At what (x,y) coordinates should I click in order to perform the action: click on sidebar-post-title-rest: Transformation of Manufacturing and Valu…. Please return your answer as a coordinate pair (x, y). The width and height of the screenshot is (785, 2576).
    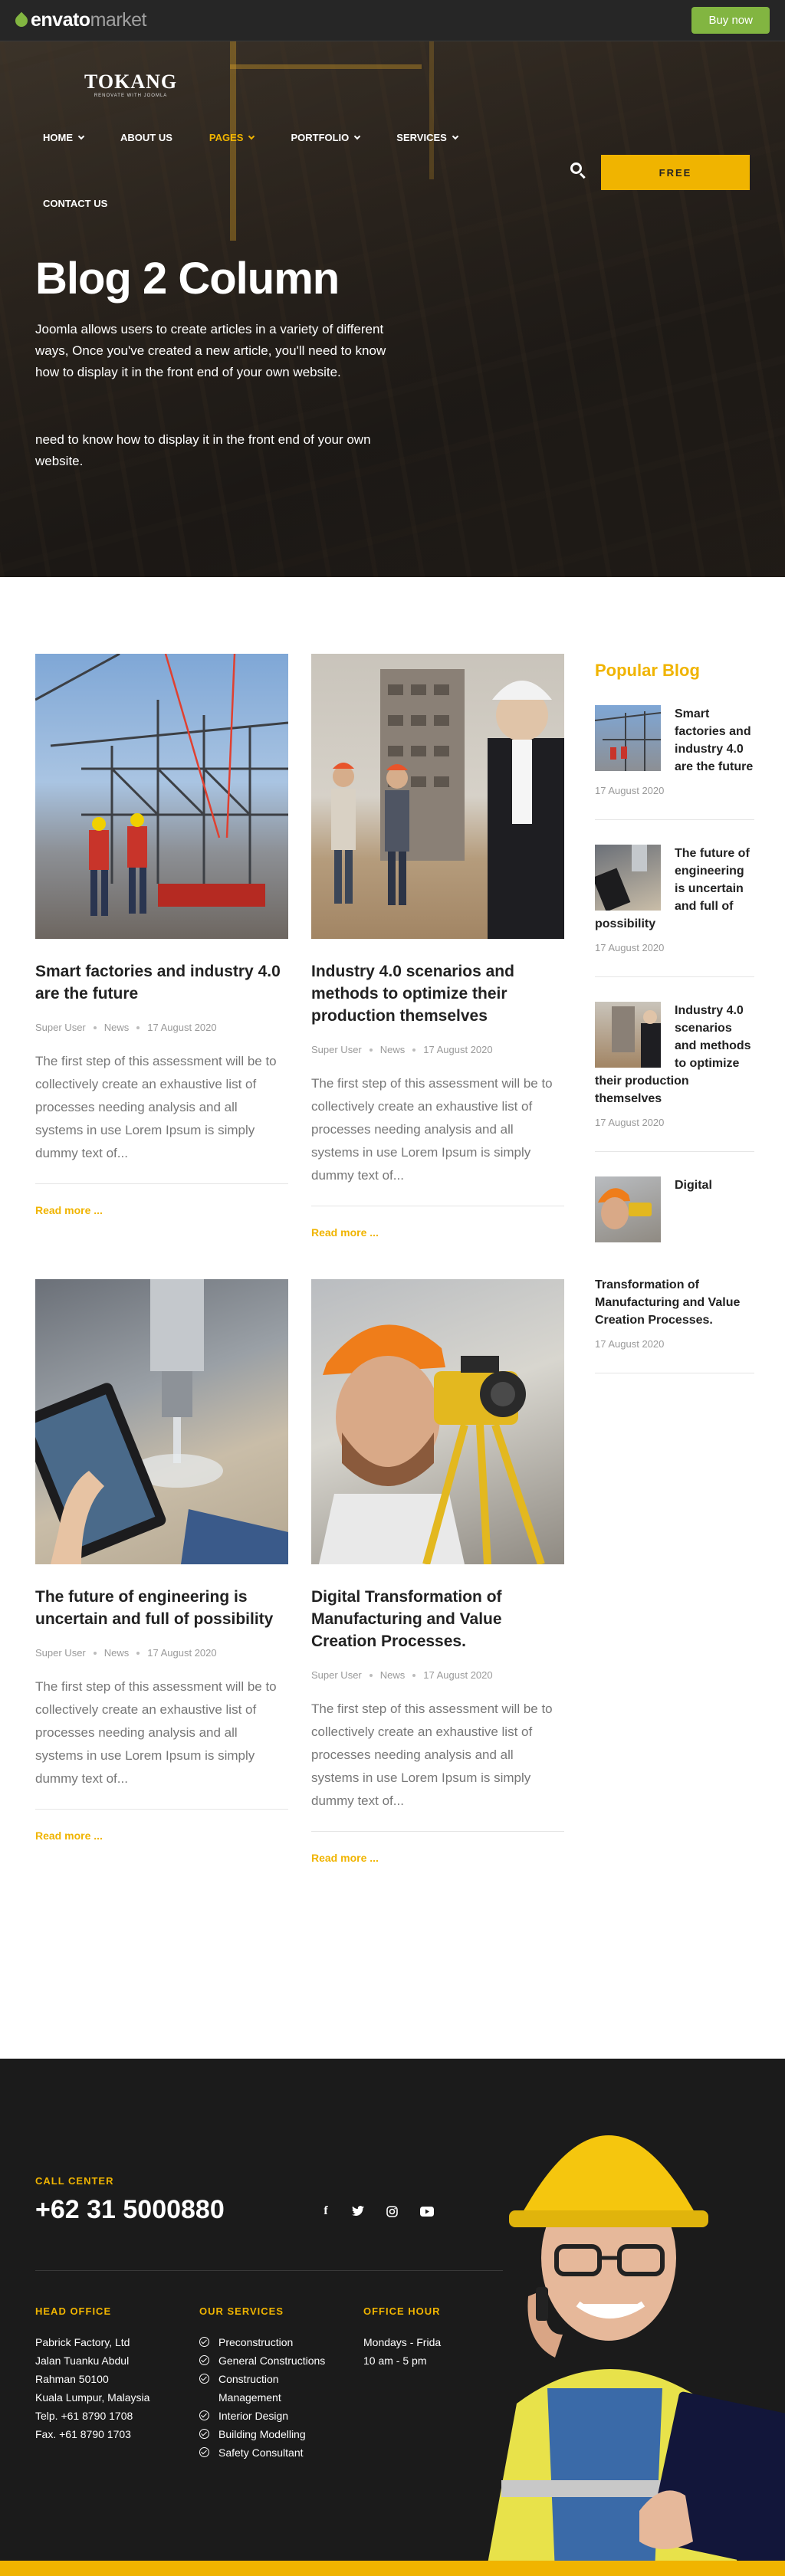
    Looking at the image, I should click on (674, 1288).